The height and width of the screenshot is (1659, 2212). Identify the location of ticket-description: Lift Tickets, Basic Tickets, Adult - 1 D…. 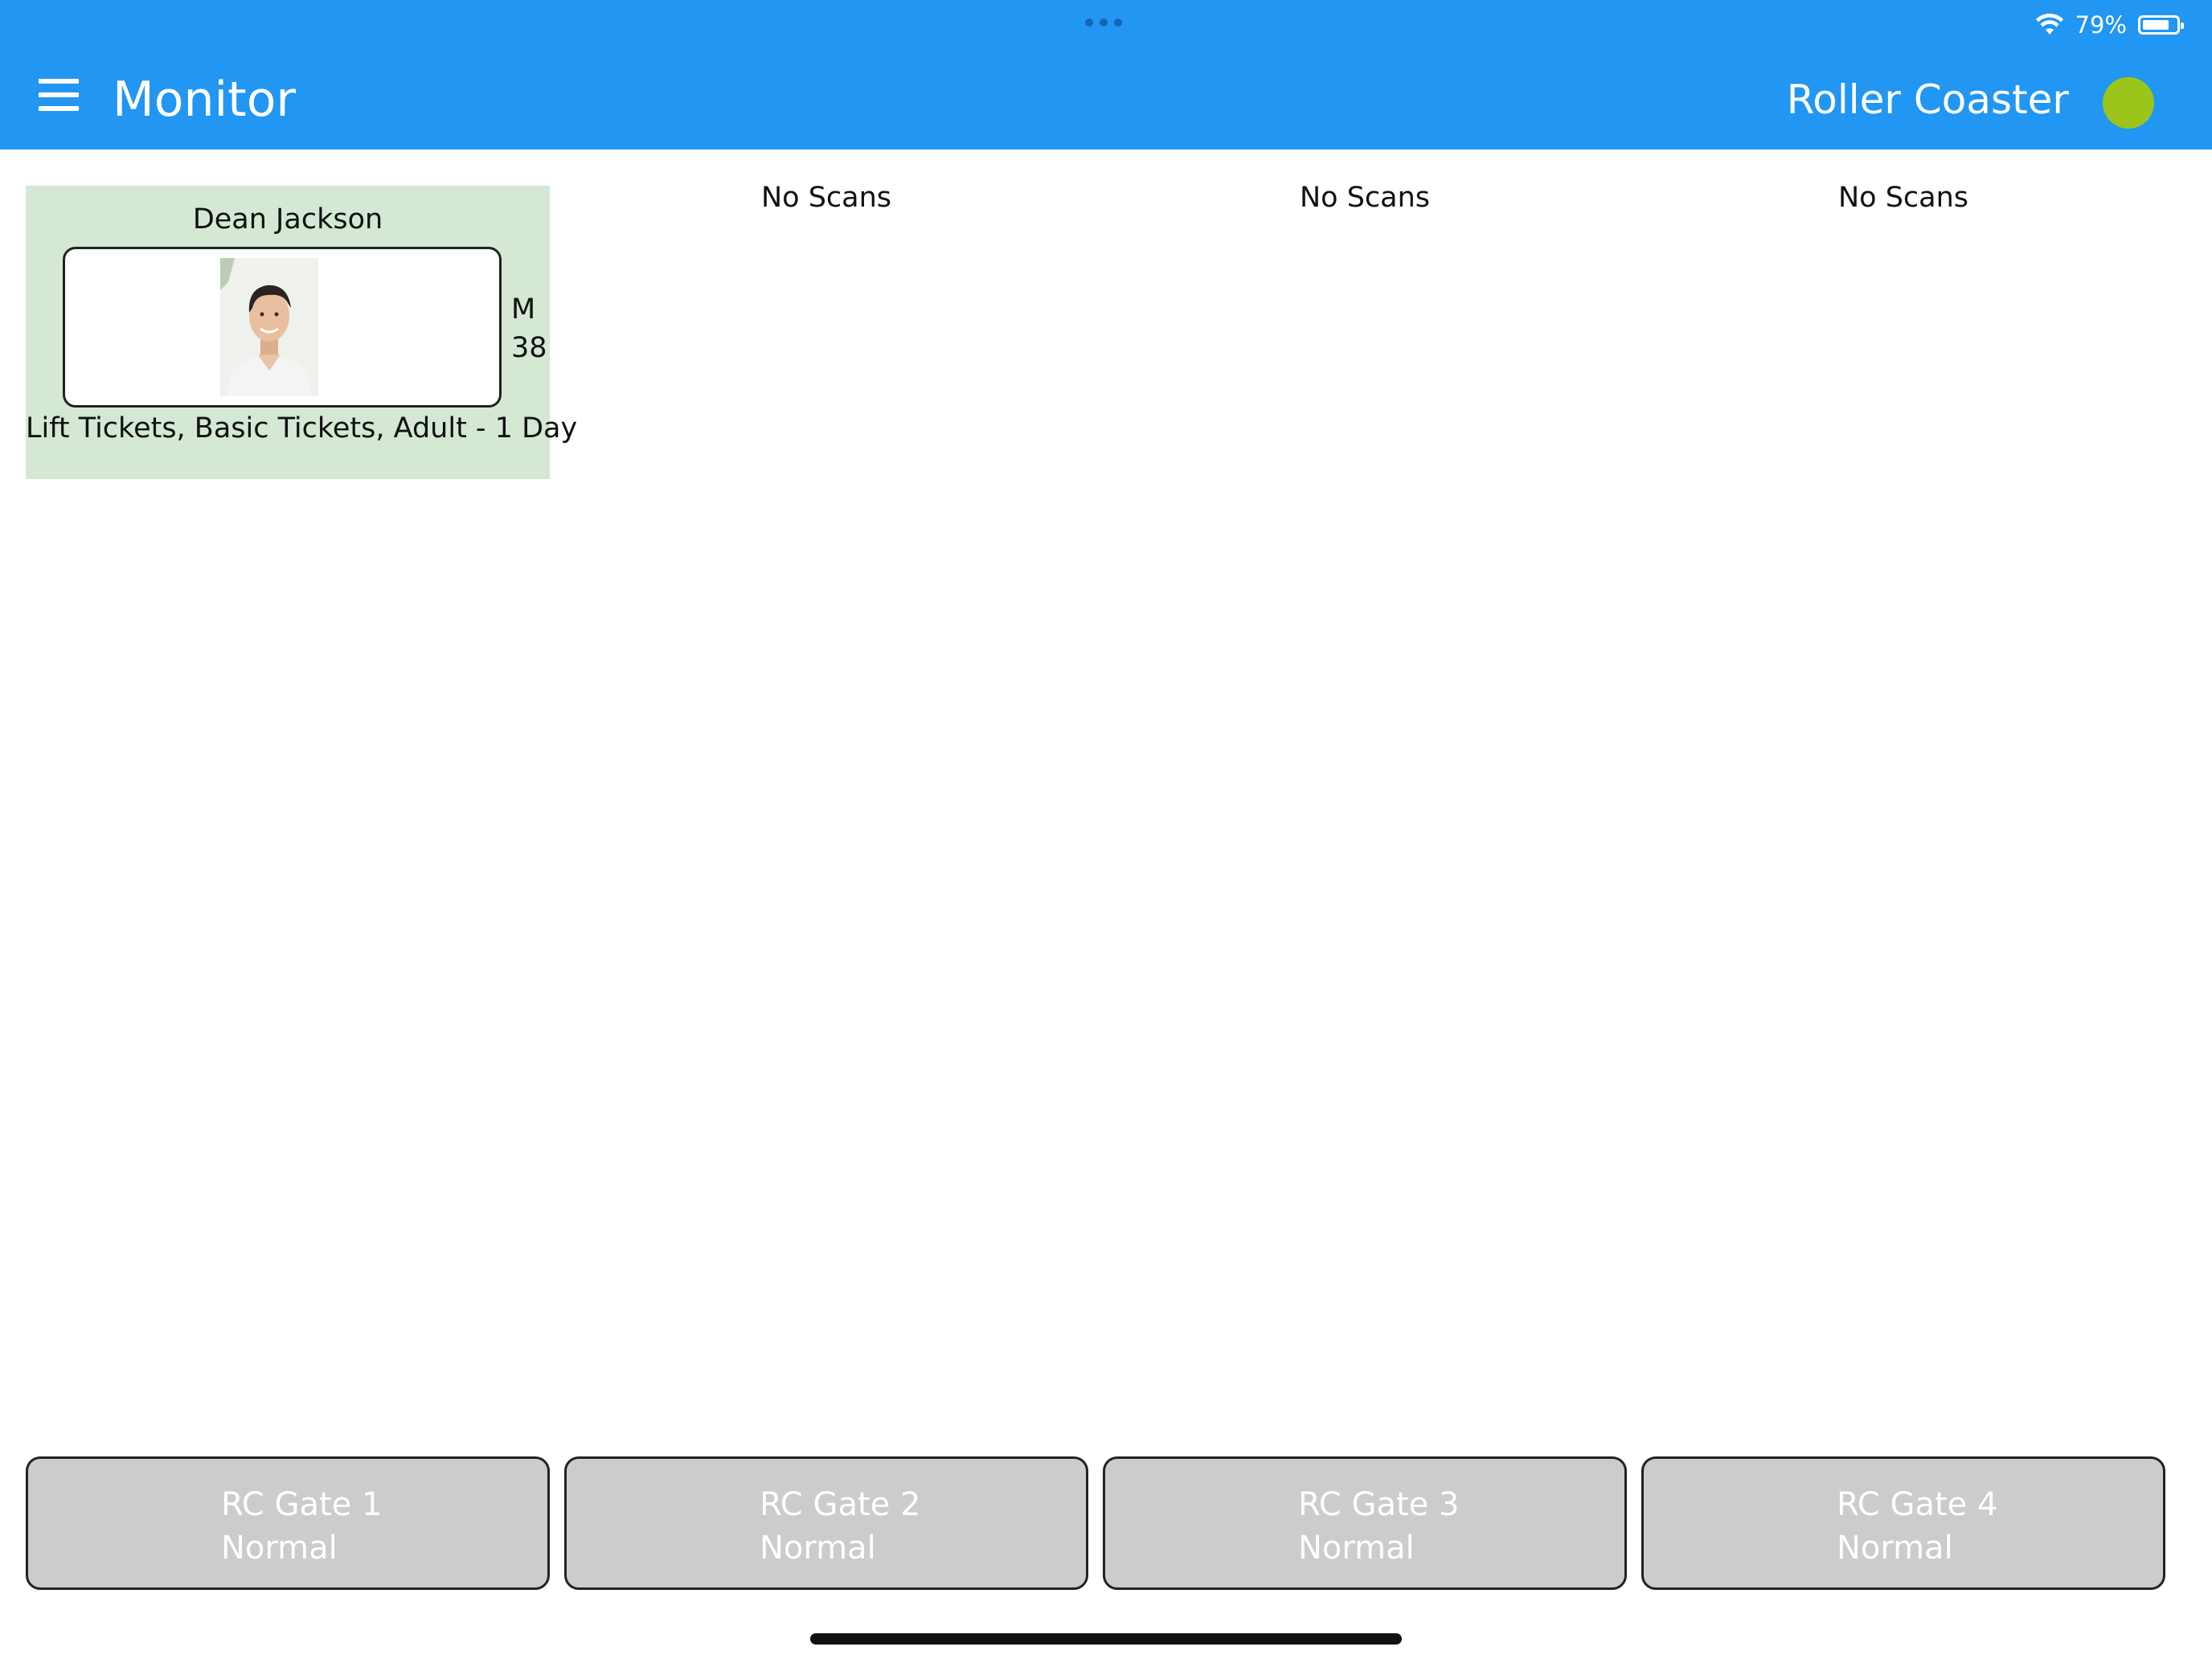
(302, 428).